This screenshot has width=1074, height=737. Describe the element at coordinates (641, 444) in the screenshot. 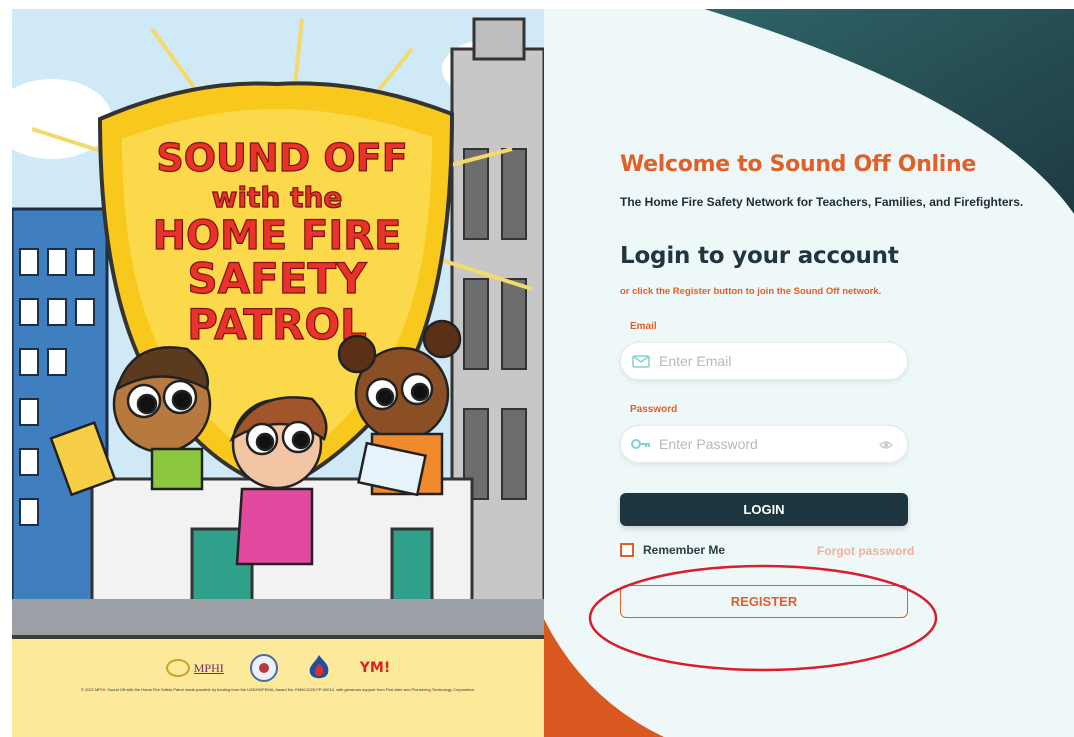

I see `key-icon` at that location.